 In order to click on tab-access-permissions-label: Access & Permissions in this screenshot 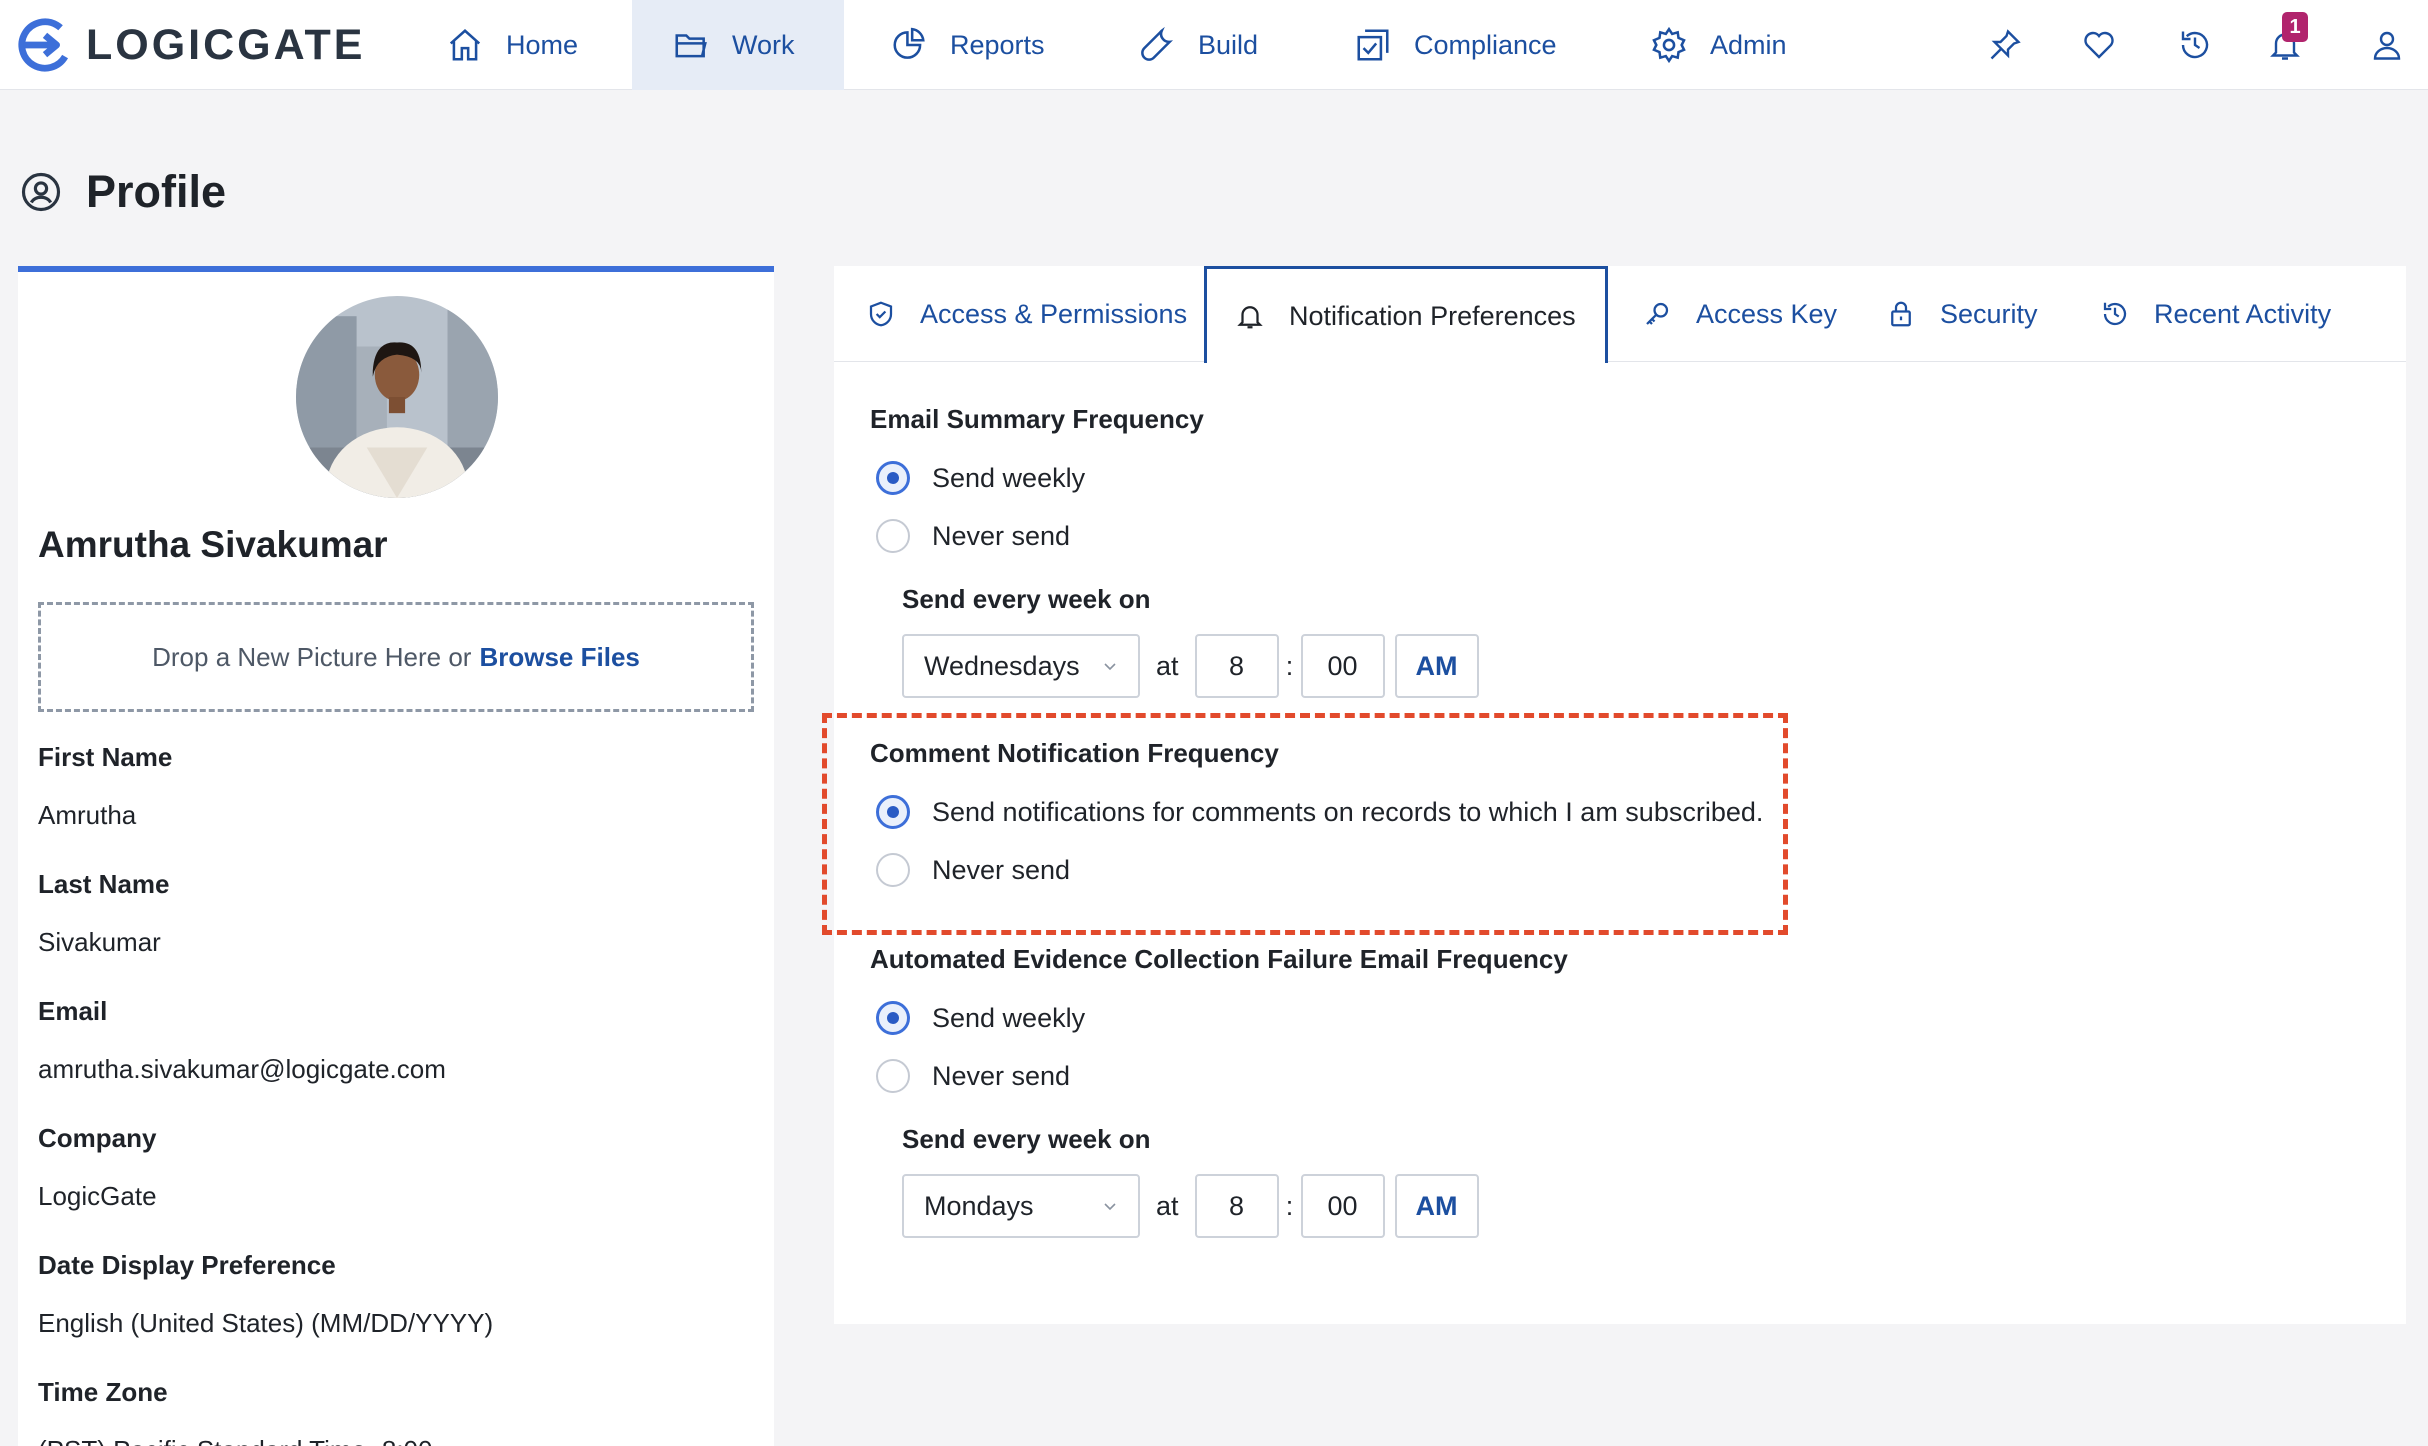, I will do `click(1054, 313)`.